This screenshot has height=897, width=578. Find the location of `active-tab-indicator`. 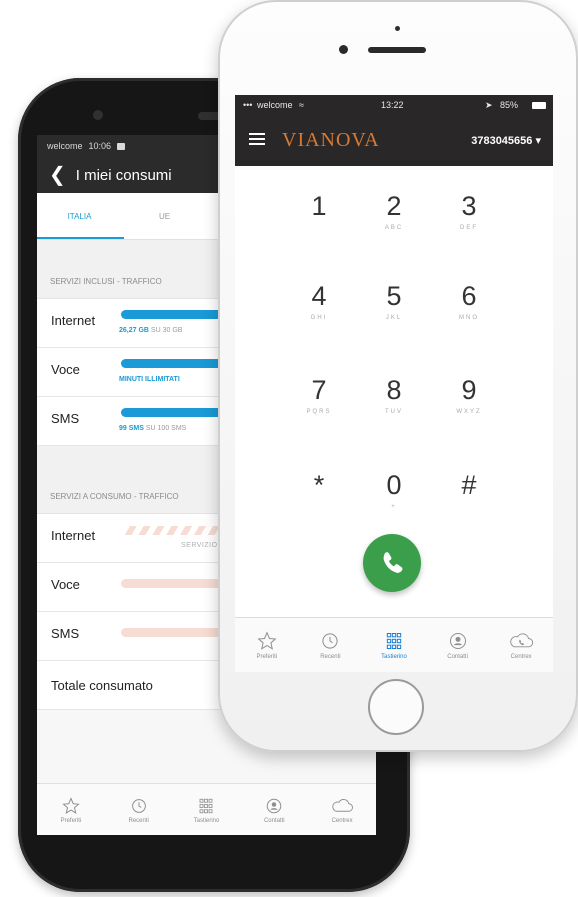

active-tab-indicator is located at coordinates (80, 238).